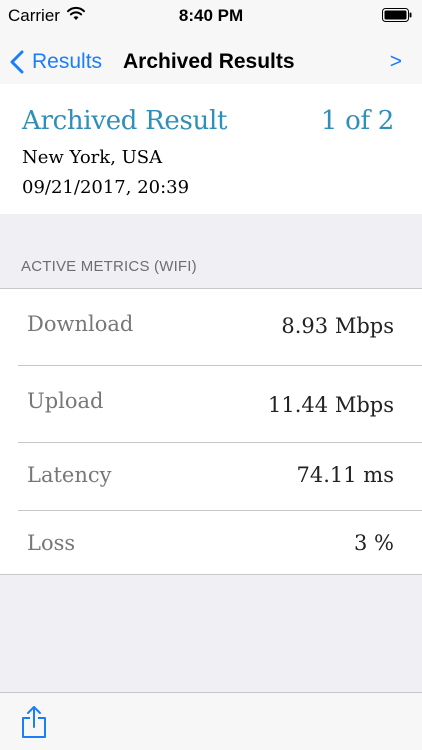  I want to click on metric-value: 74.11 ms, so click(345, 475).